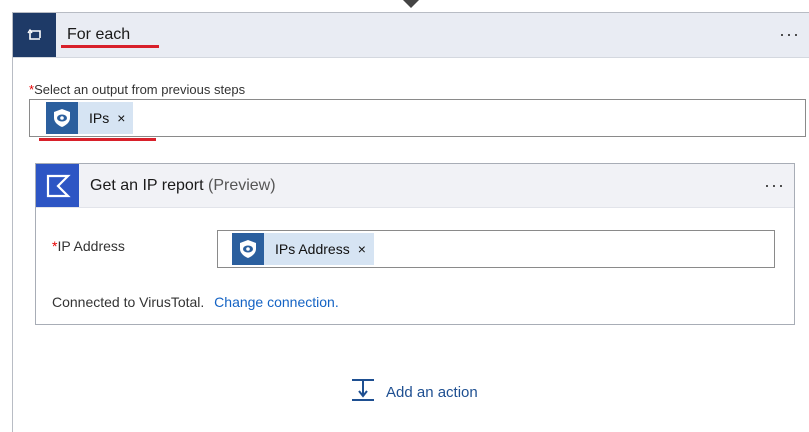 This screenshot has height=432, width=809. Describe the element at coordinates (411, 4) in the screenshot. I see `connector-arrow` at that location.